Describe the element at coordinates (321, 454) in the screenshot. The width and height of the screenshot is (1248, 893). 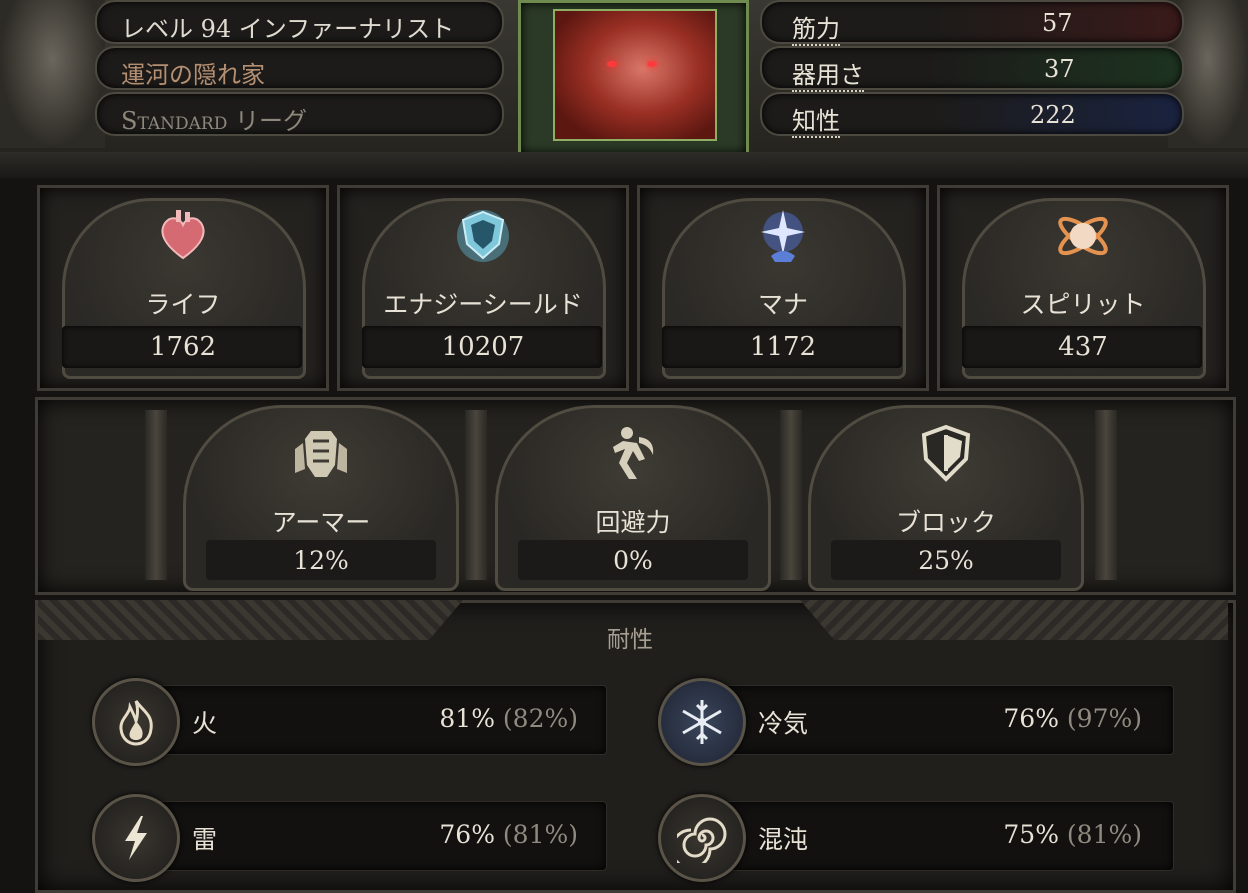
I see `armour-icon` at that location.